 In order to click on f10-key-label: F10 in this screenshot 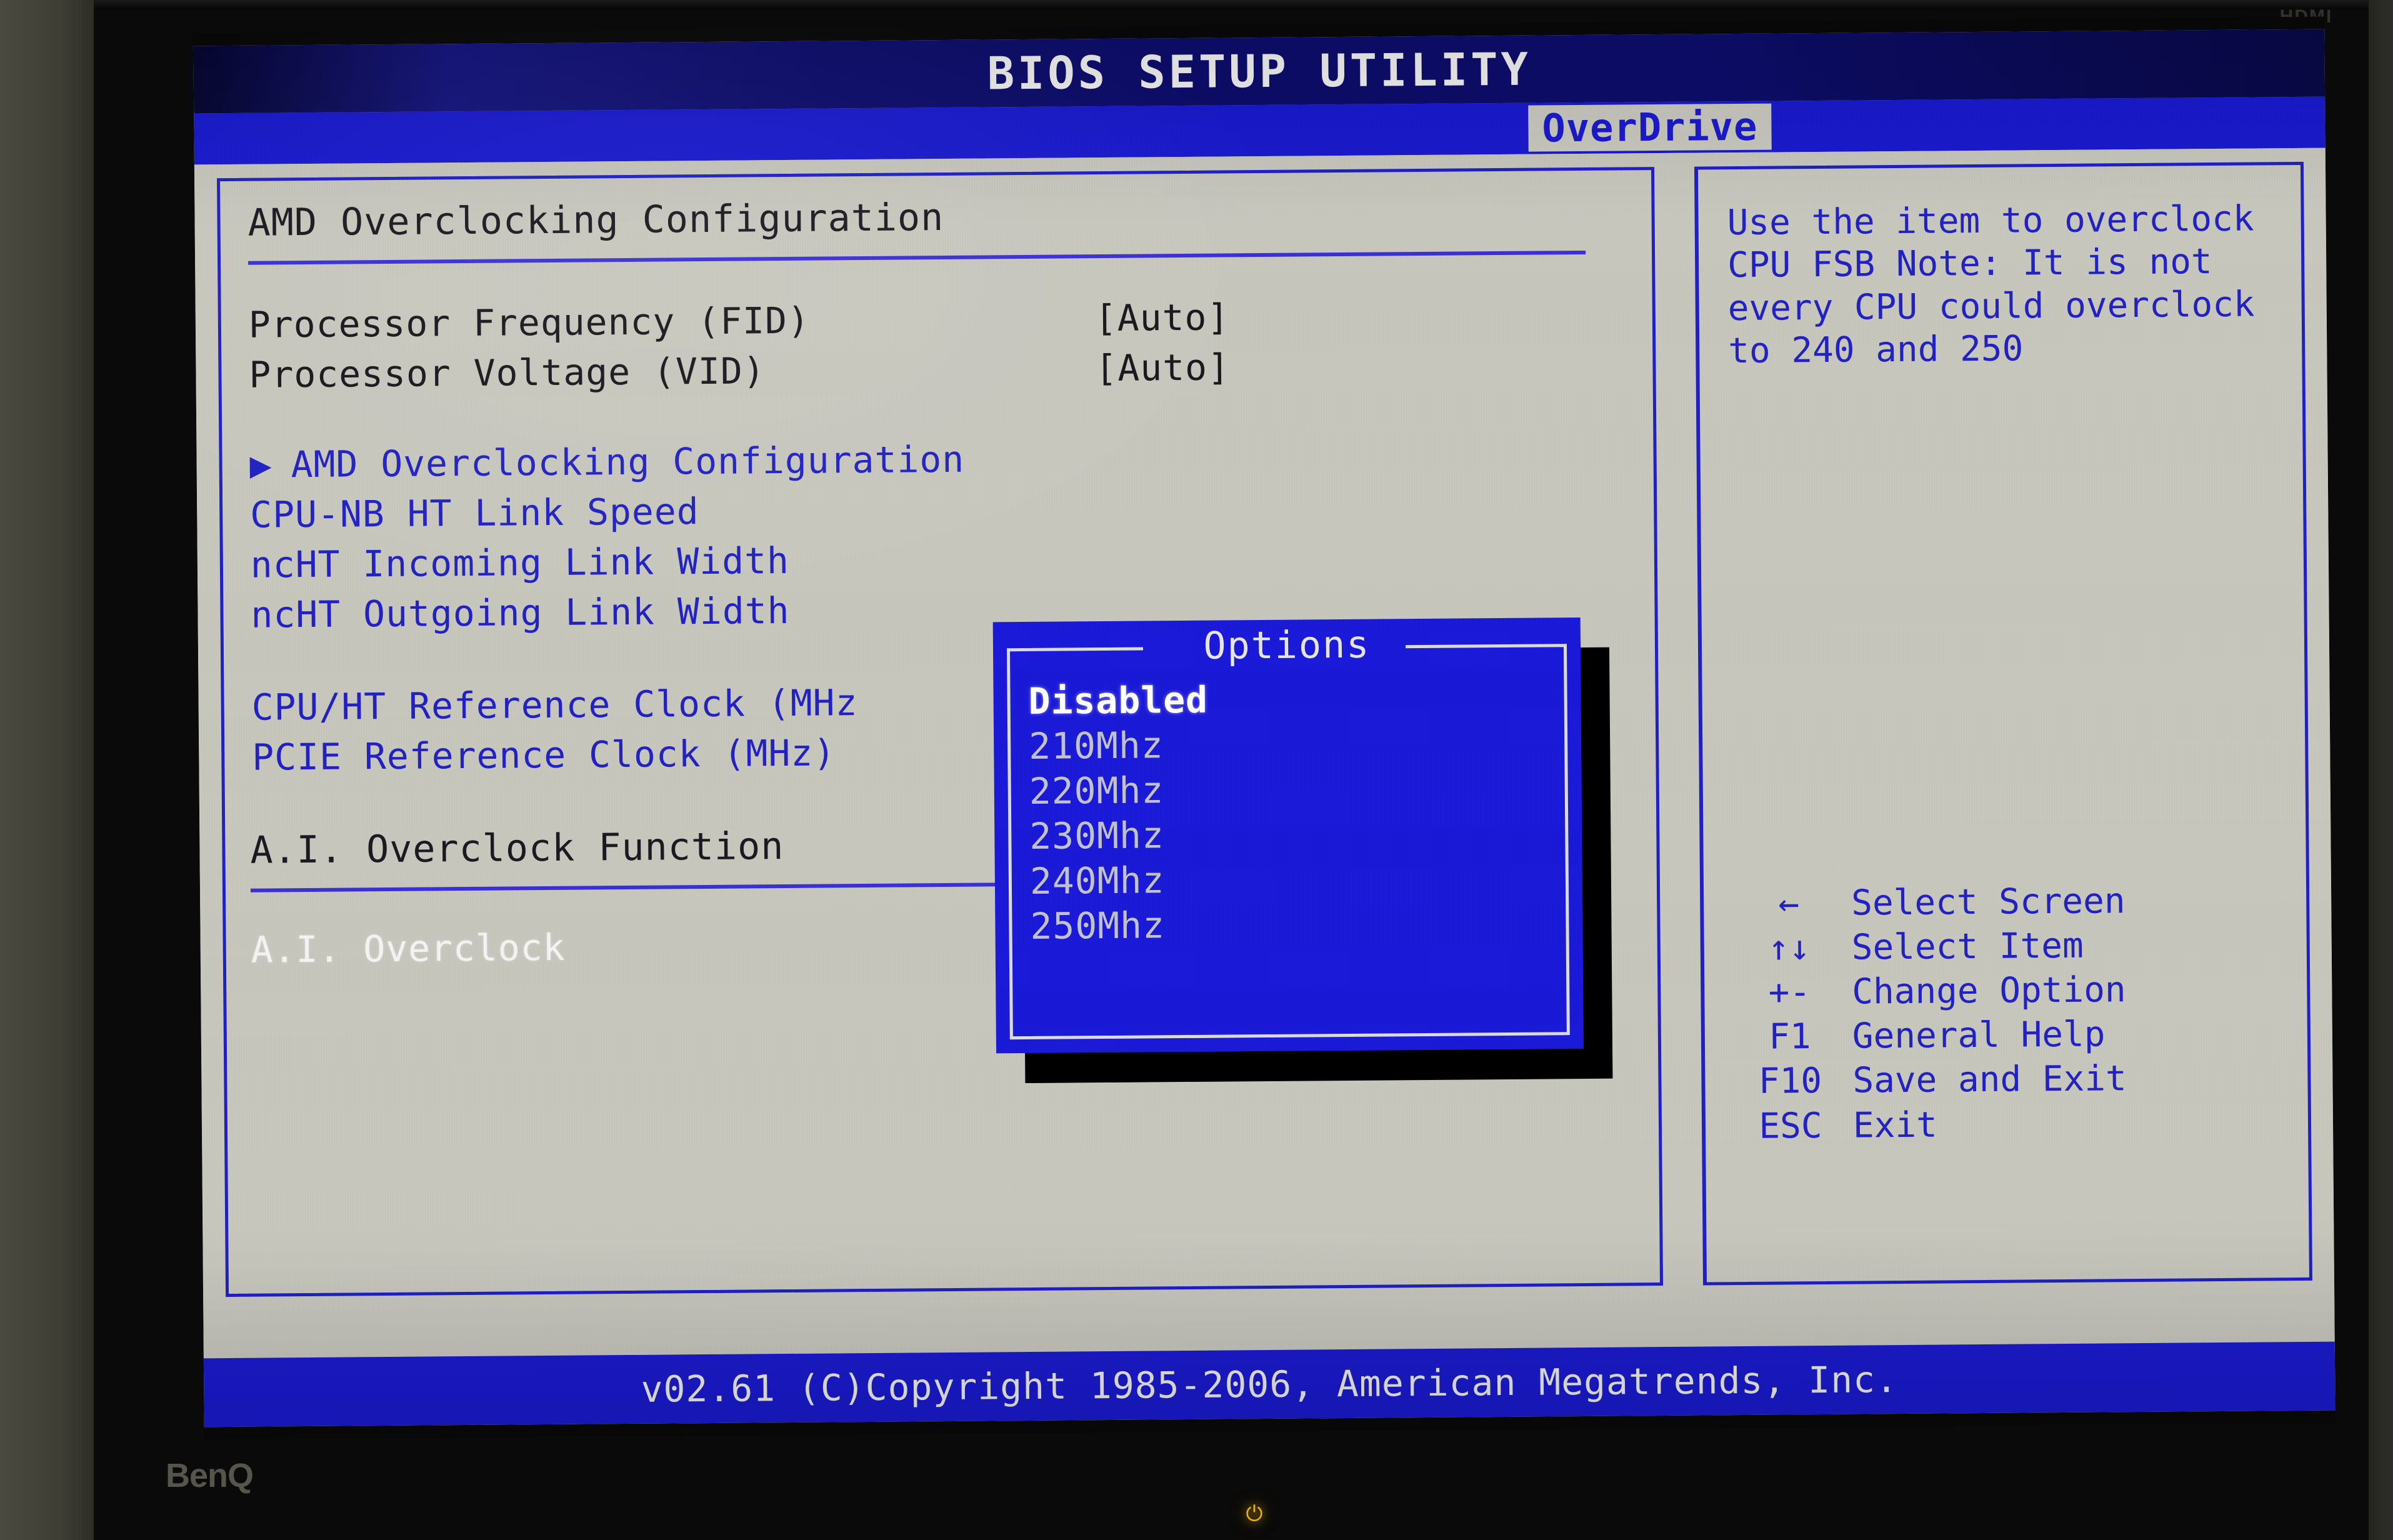, I will do `click(1790, 1081)`.